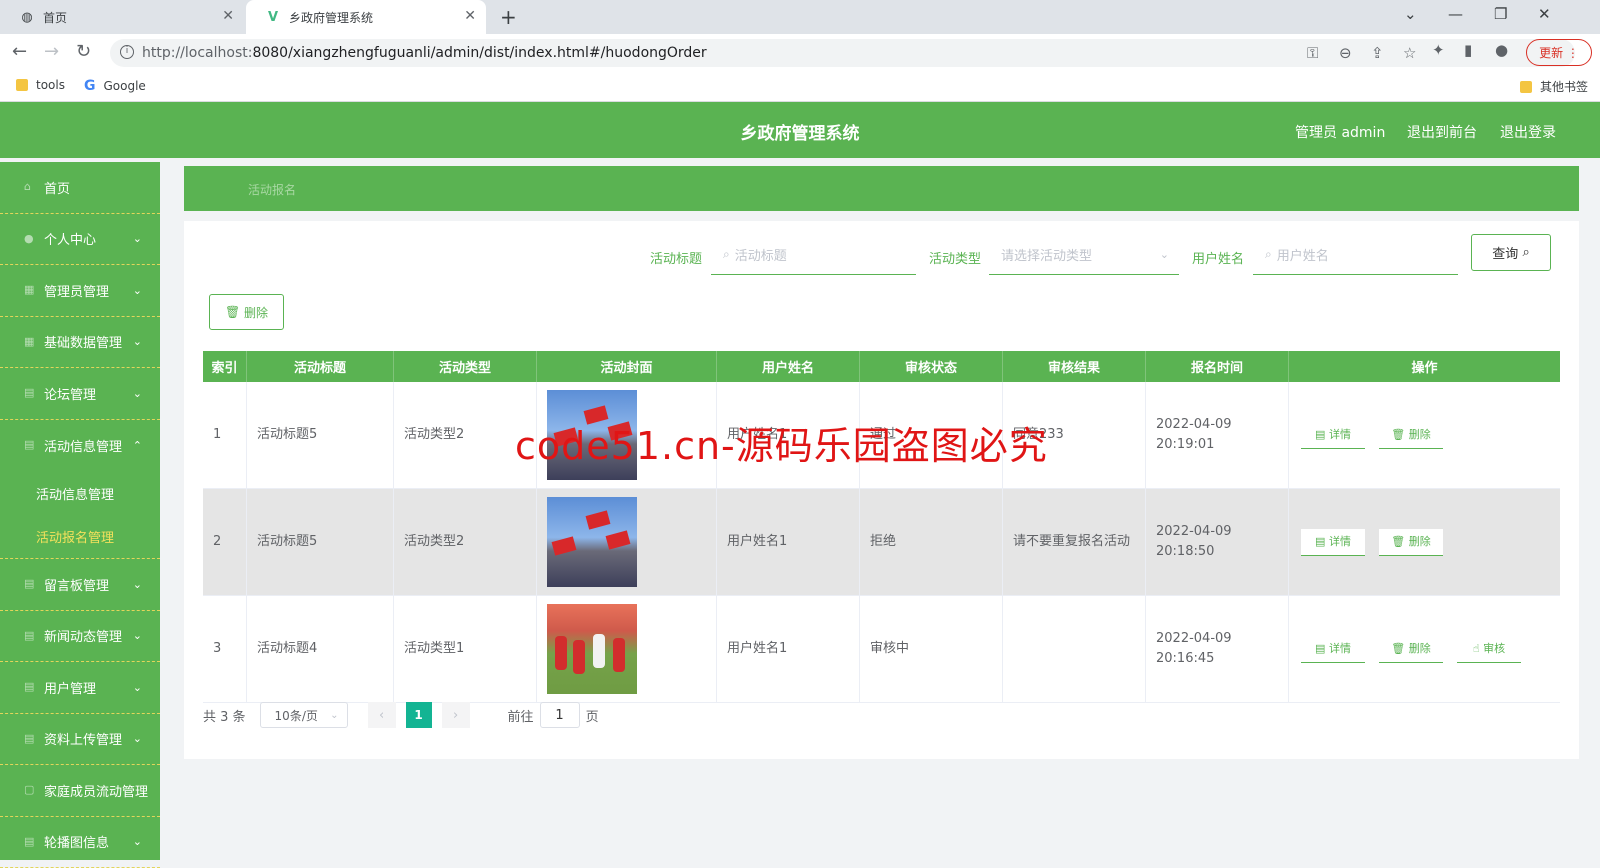 The height and width of the screenshot is (868, 1600). What do you see at coordinates (80, 842) in the screenshot?
I see `sidebar-item-carousel: ▤轮播图信息⌄` at bounding box center [80, 842].